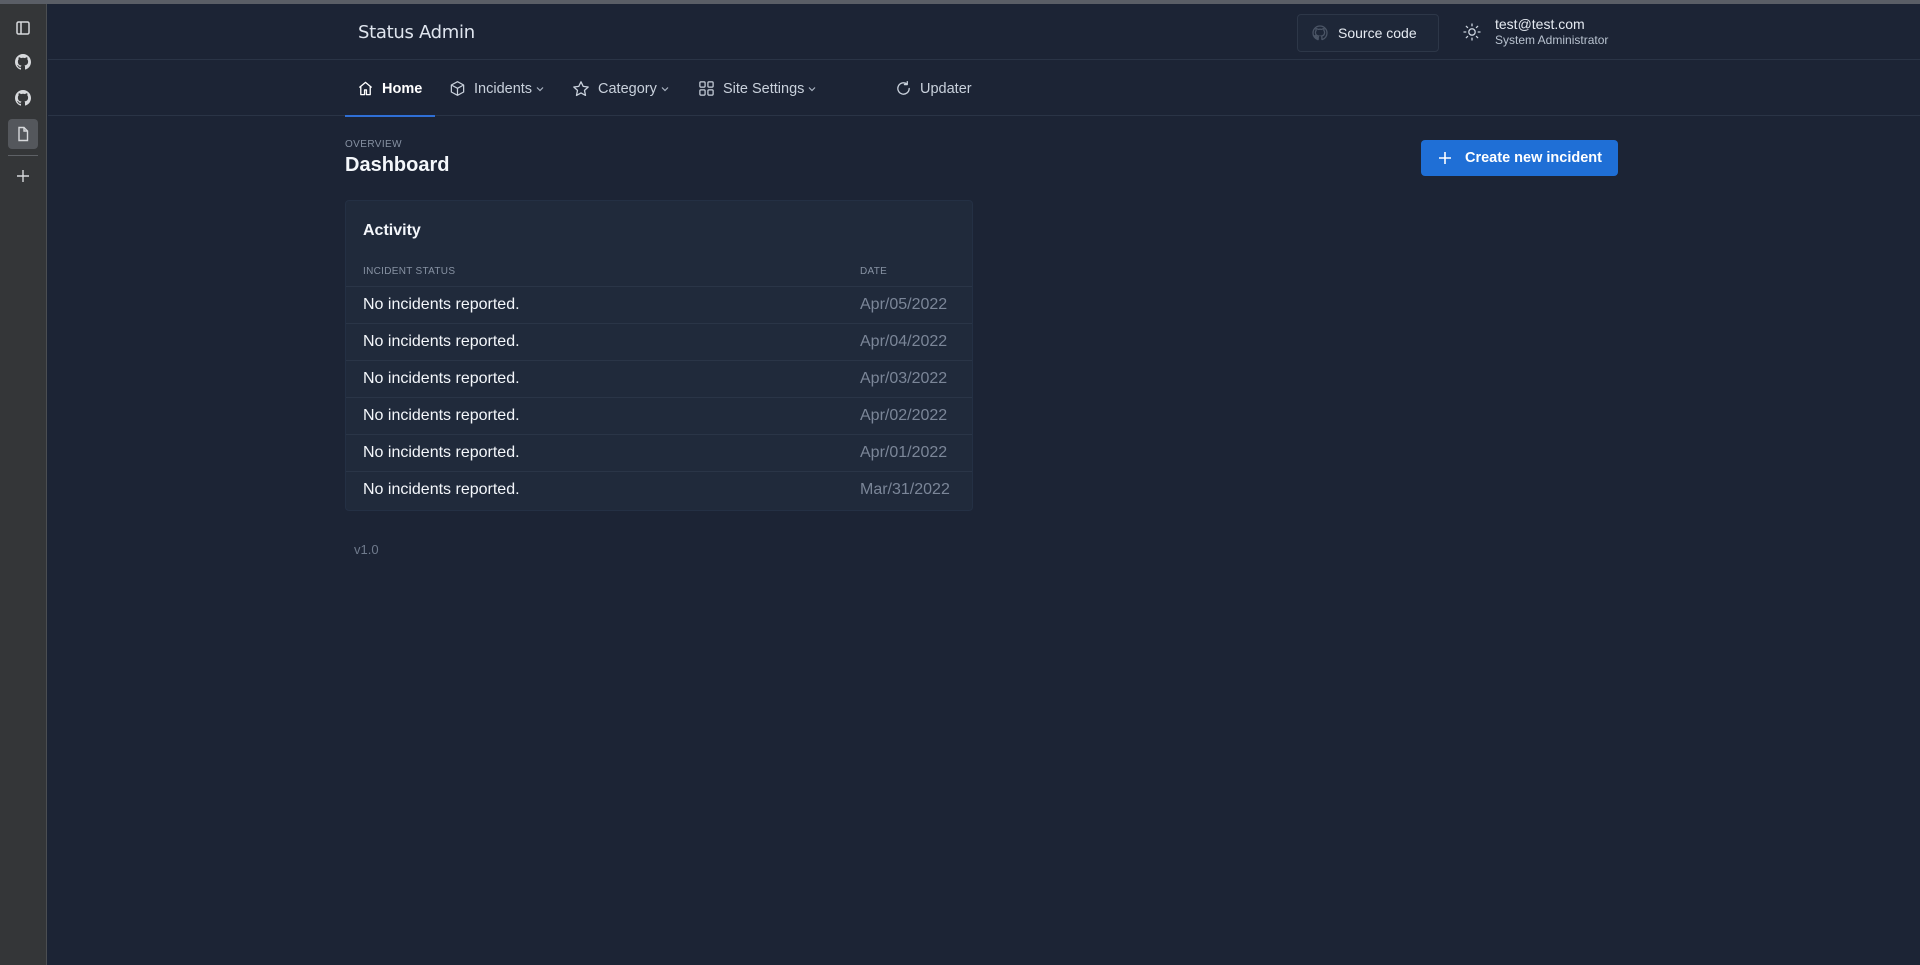  I want to click on table-row: No incidents reported. Apr/03/2022, so click(659, 378).